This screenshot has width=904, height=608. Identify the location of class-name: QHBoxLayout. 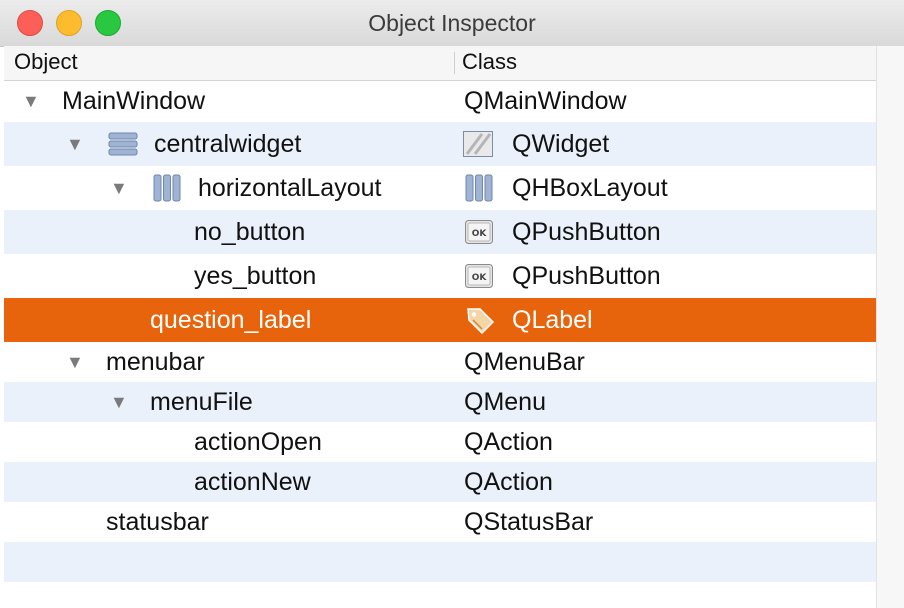
(590, 188).